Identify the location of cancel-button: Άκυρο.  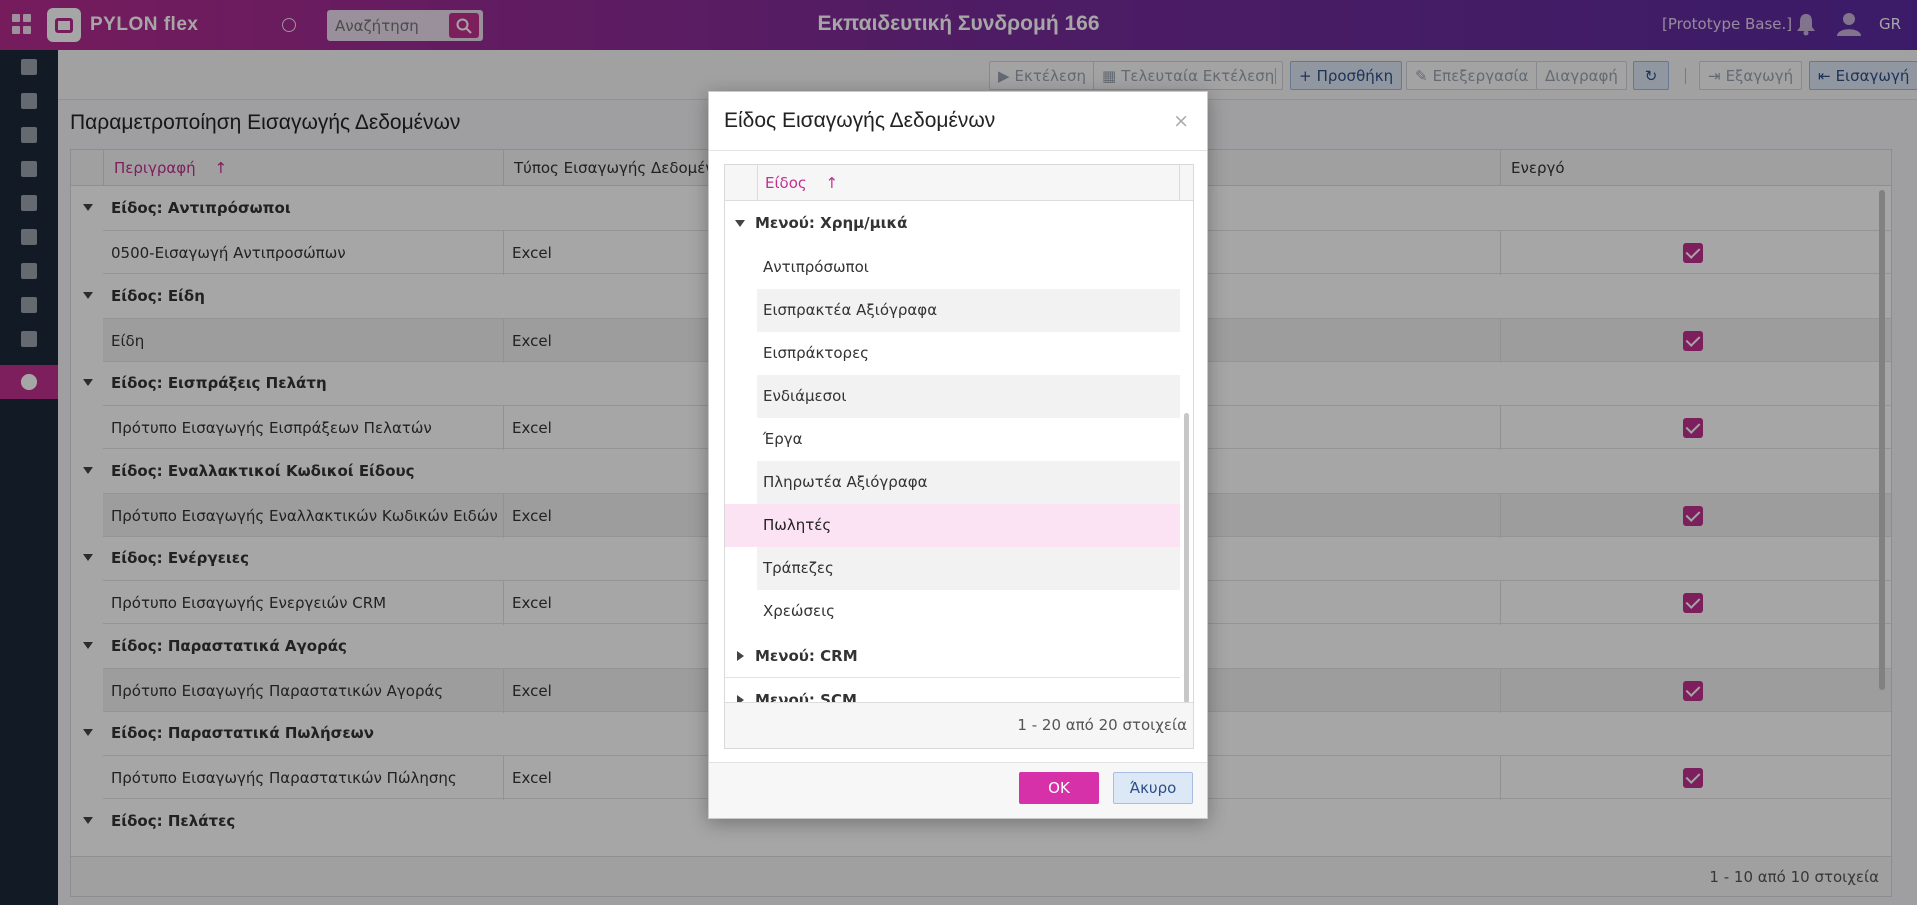
(1153, 788).